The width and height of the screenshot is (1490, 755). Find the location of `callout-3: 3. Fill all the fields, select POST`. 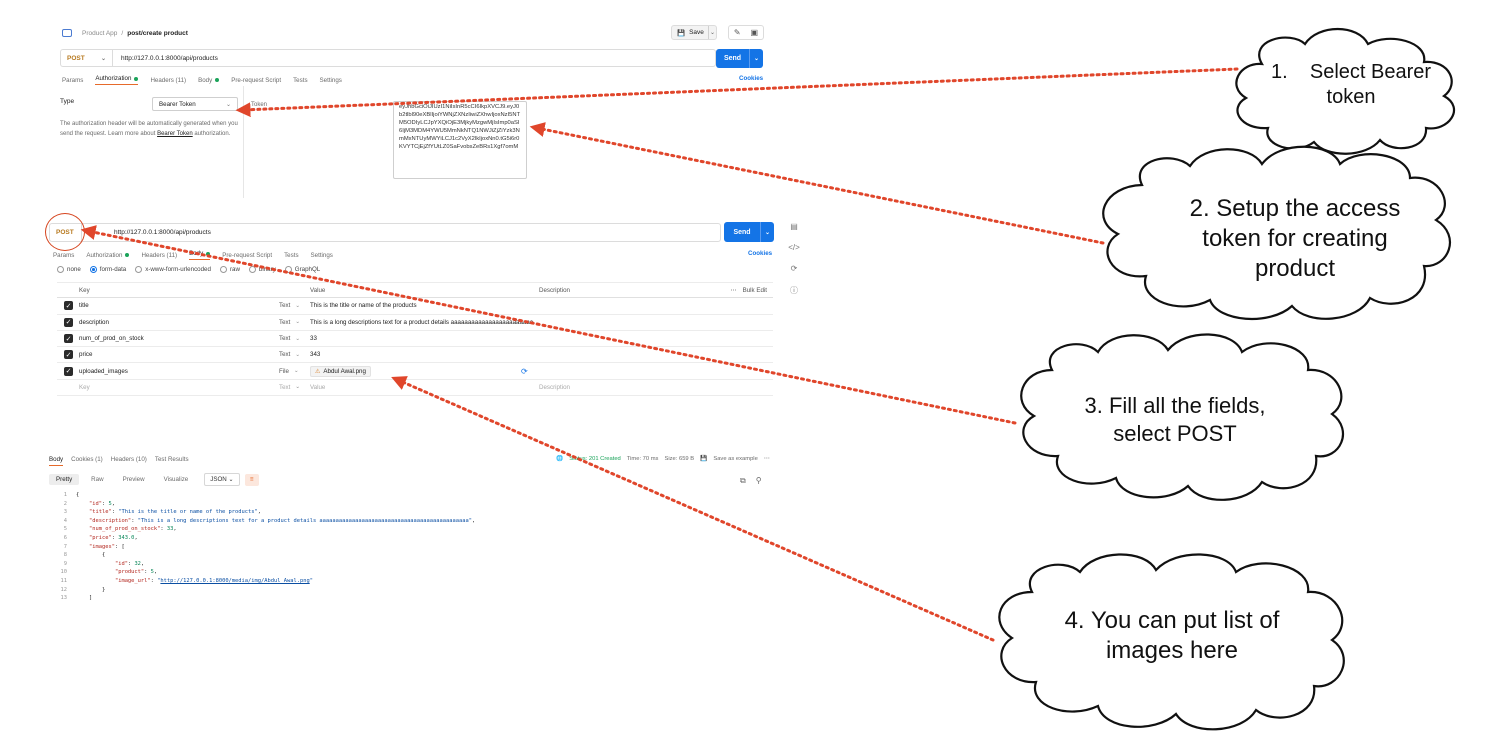

callout-3: 3. Fill all the fields, select POST is located at coordinates (1175, 419).